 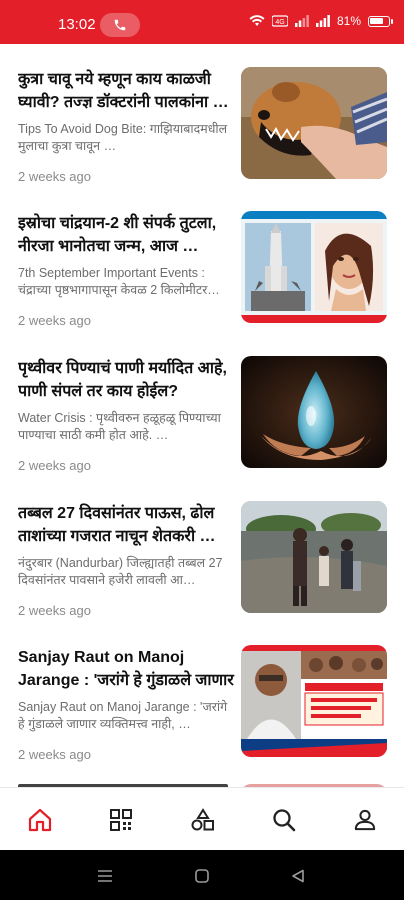 What do you see at coordinates (348, 21) in the screenshot?
I see `battery-percent: 81%` at bounding box center [348, 21].